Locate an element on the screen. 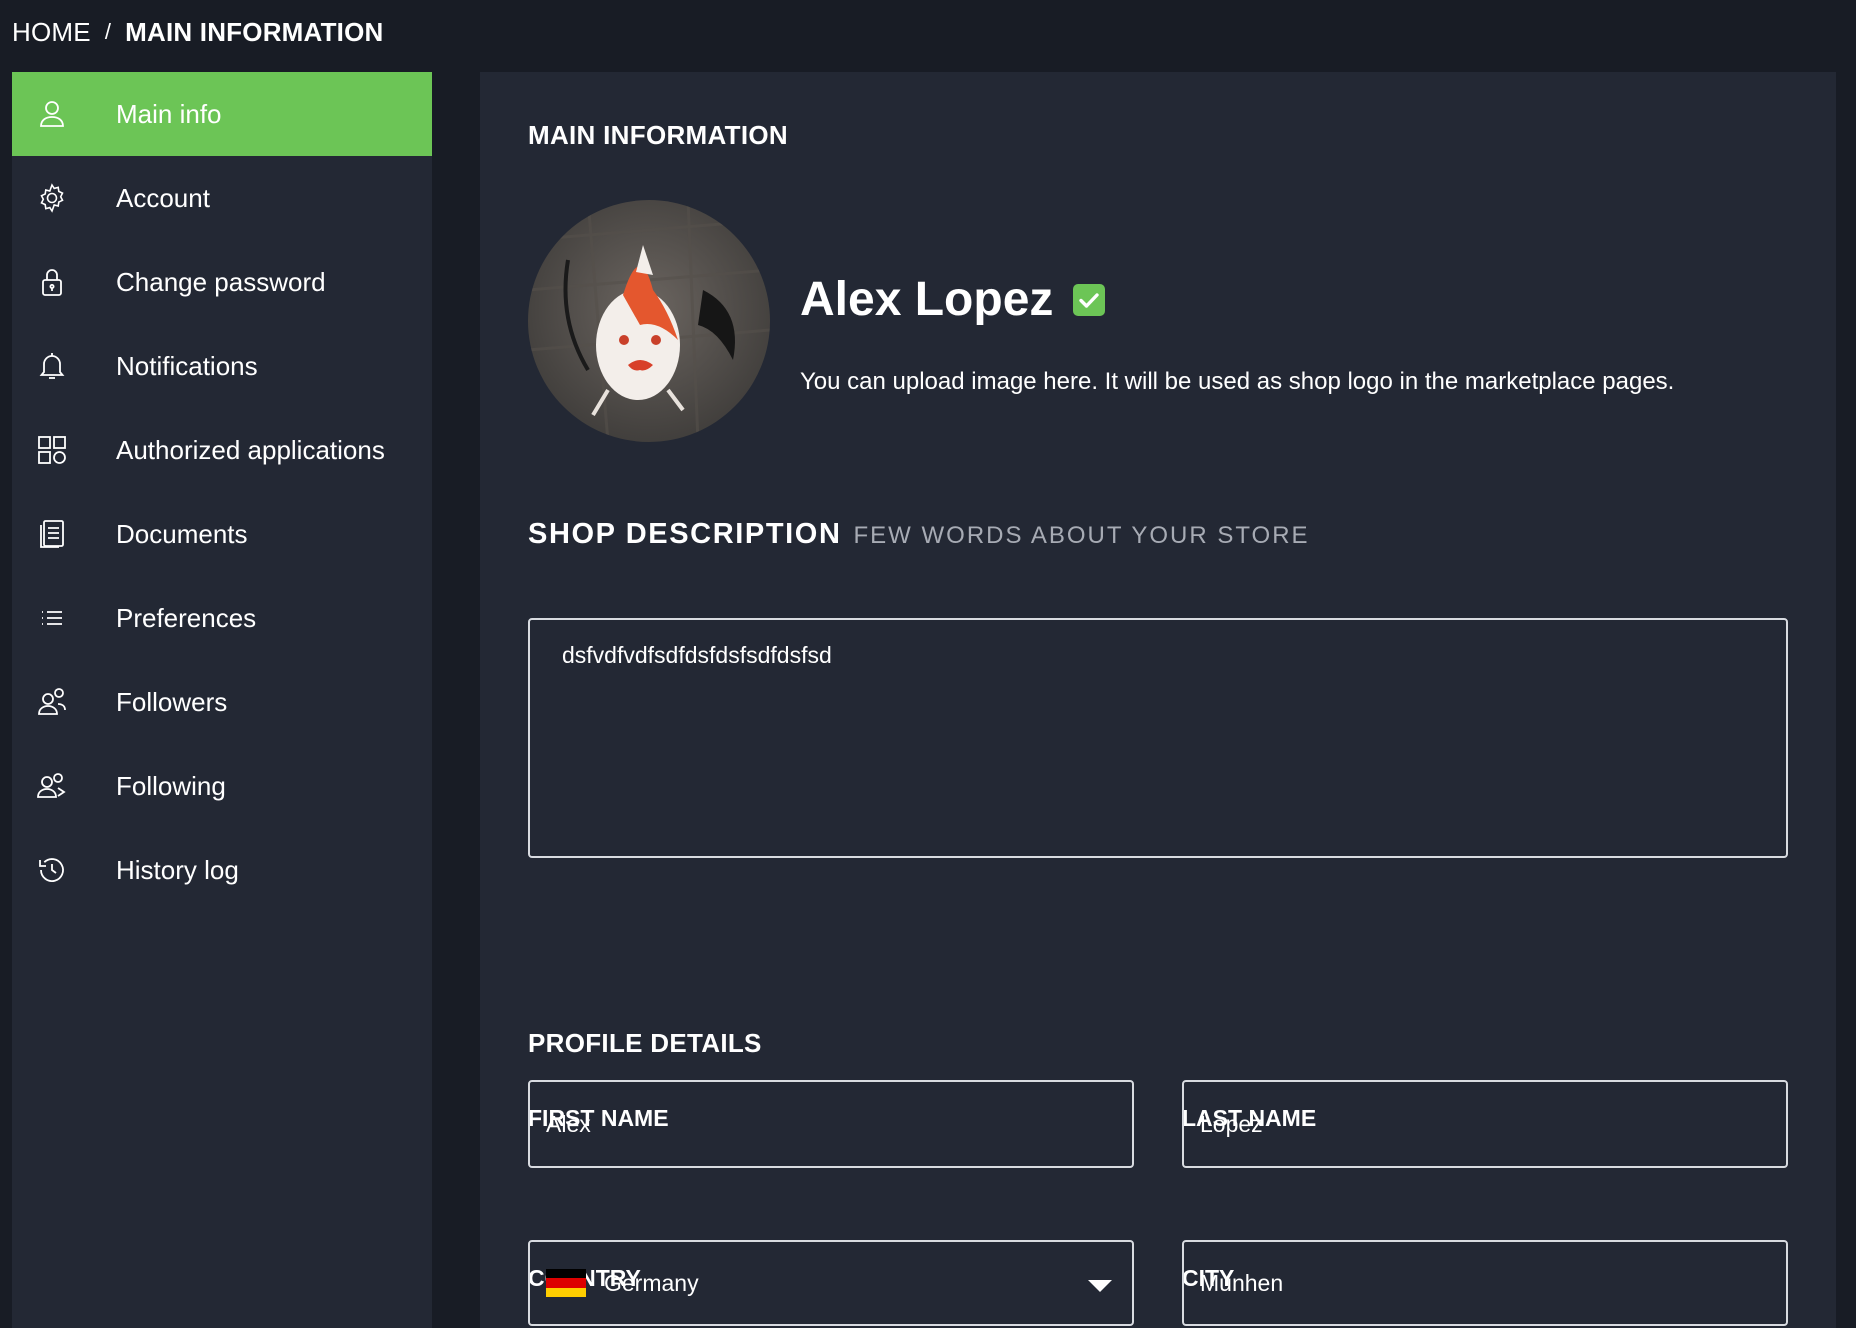 The width and height of the screenshot is (1856, 1328). first-name-value: Alex is located at coordinates (568, 1123).